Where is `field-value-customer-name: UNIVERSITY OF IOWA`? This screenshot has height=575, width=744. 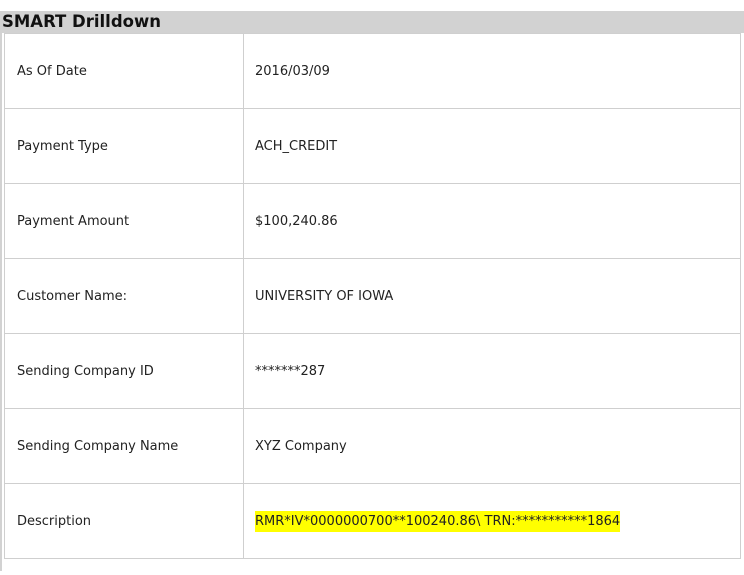 field-value-customer-name: UNIVERSITY OF IOWA is located at coordinates (492, 296).